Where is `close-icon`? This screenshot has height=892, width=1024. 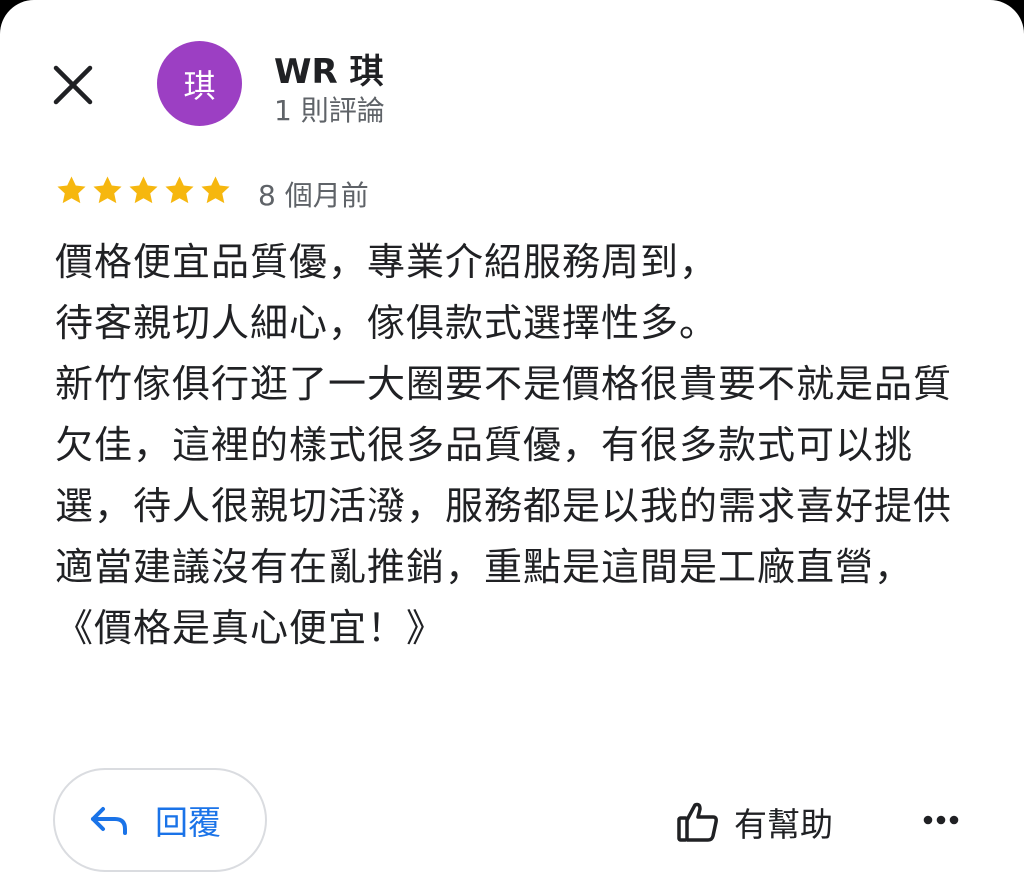
close-icon is located at coordinates (73, 85).